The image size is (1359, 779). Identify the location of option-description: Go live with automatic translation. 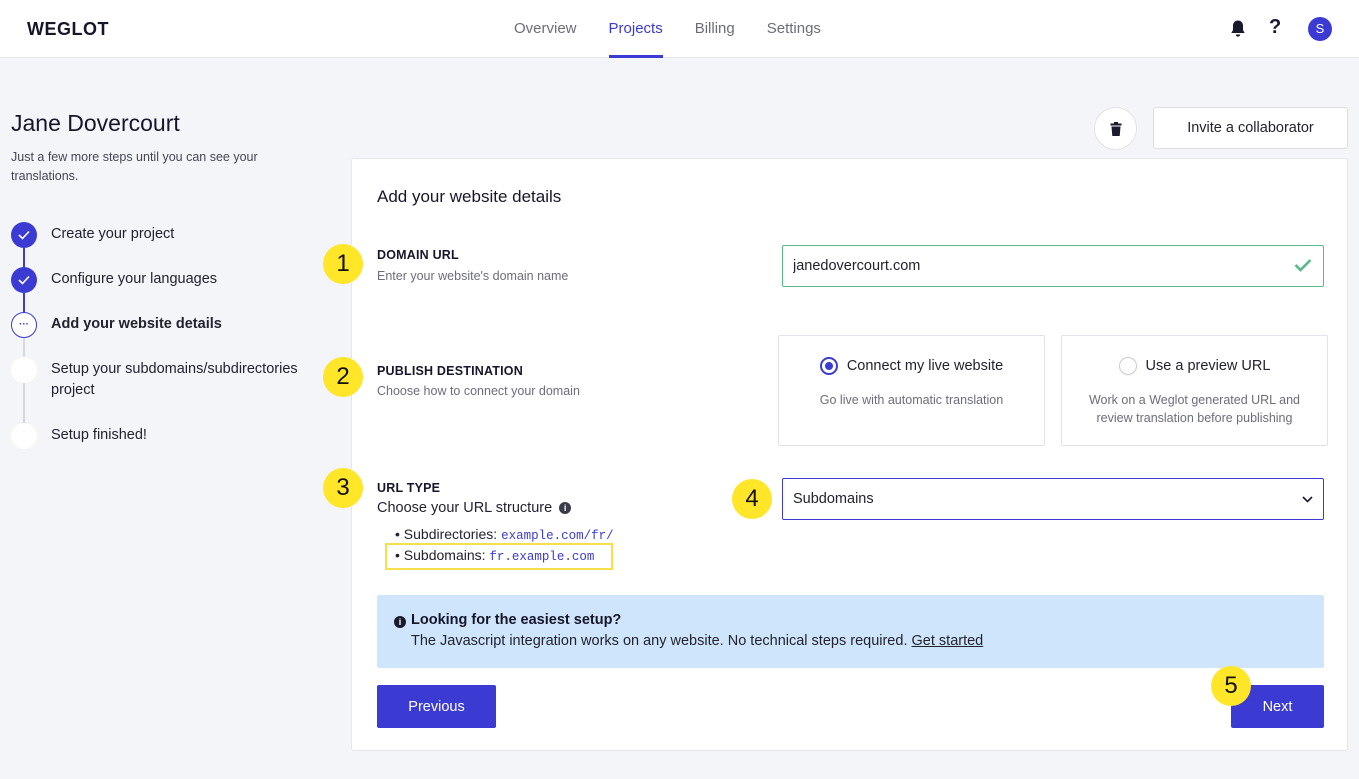
(911, 400).